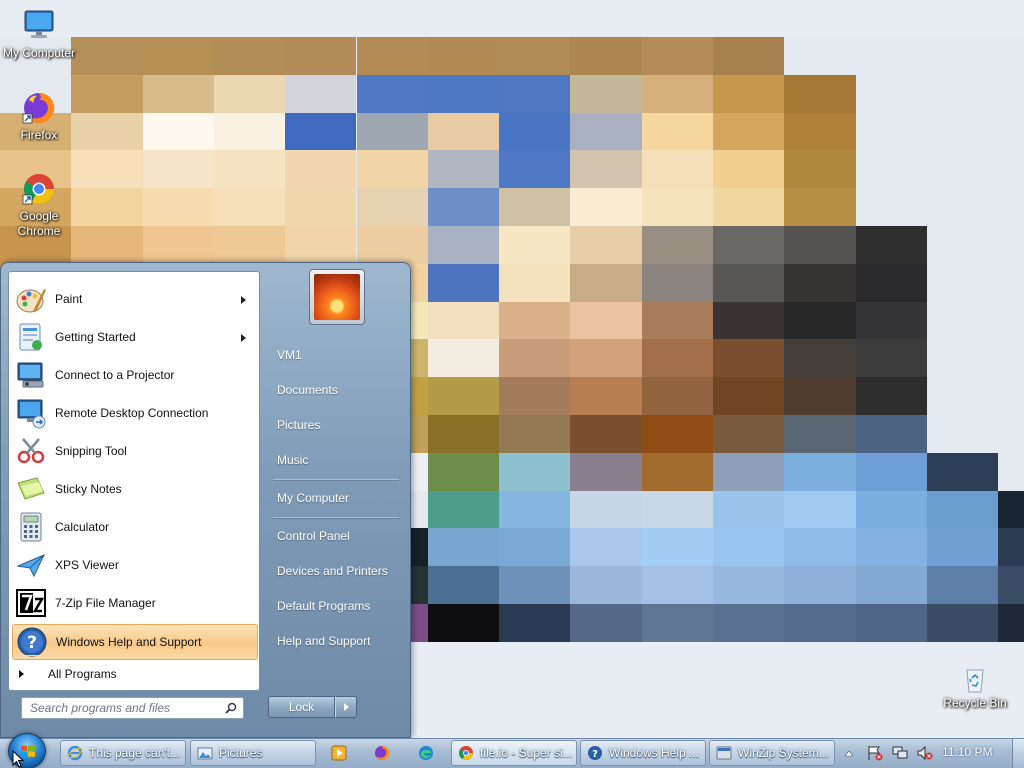 Image resolution: width=1024 pixels, height=768 pixels. Describe the element at coordinates (335, 355) in the screenshot. I see `right-item-user: VM1` at that location.